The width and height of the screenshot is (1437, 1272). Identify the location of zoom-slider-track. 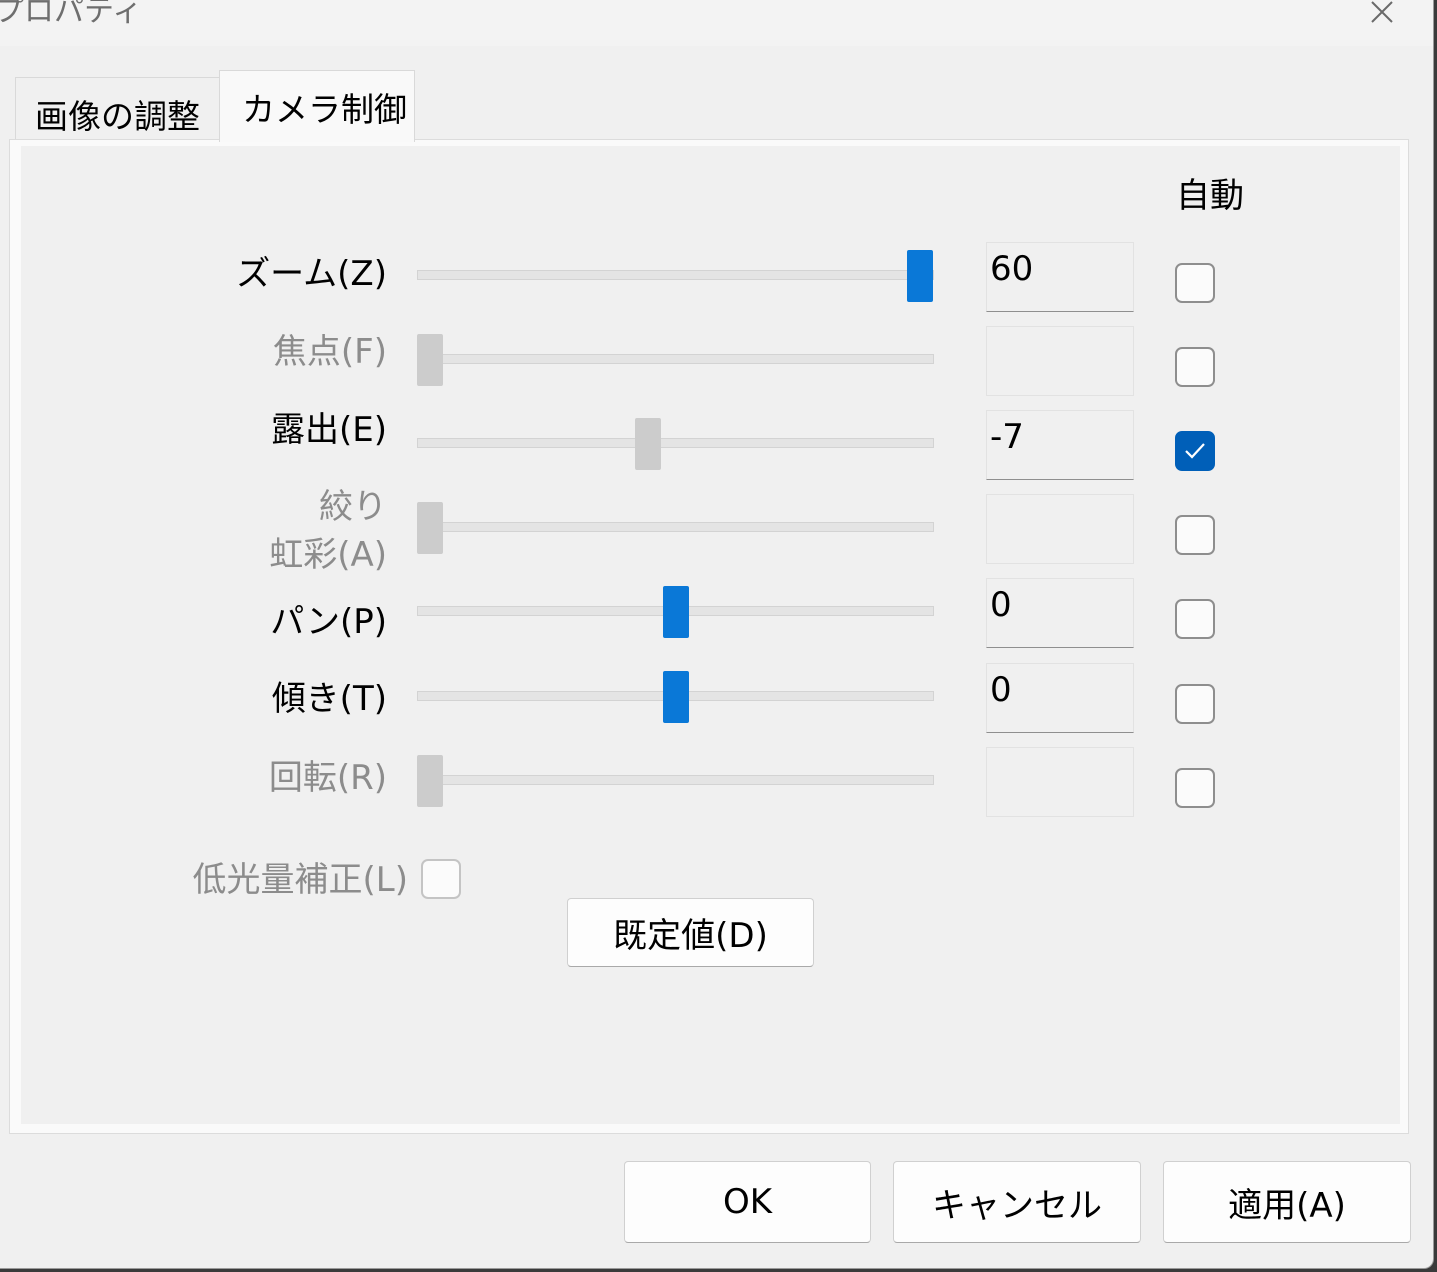
(675, 275).